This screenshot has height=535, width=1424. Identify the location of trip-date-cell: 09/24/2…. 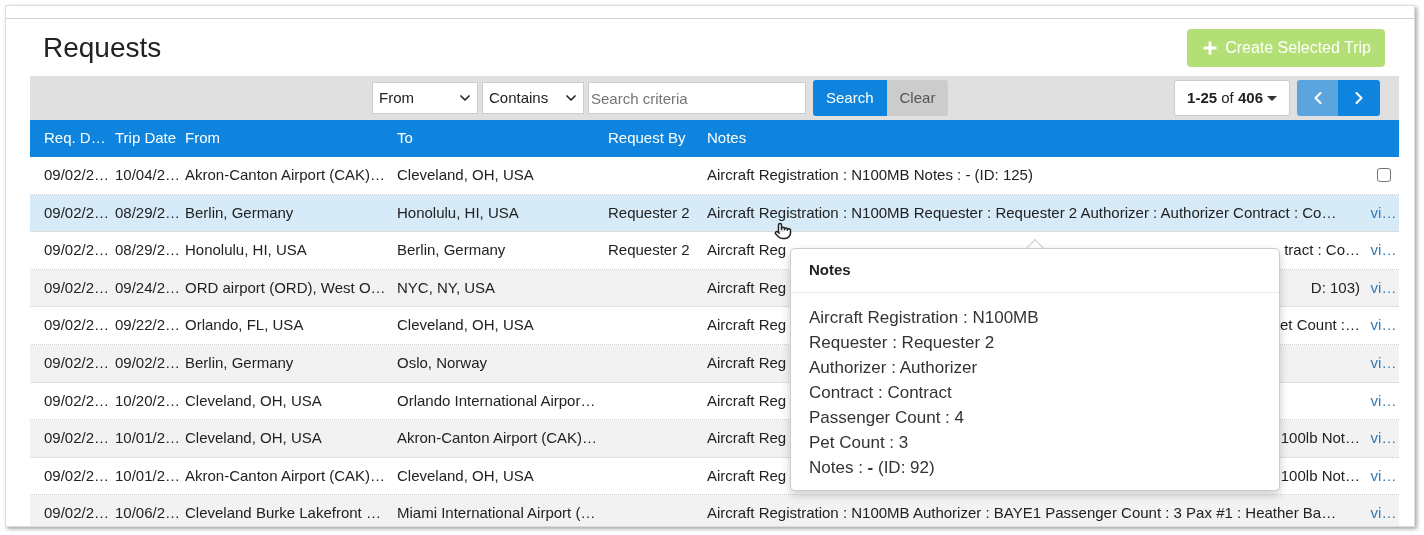
(148, 287).